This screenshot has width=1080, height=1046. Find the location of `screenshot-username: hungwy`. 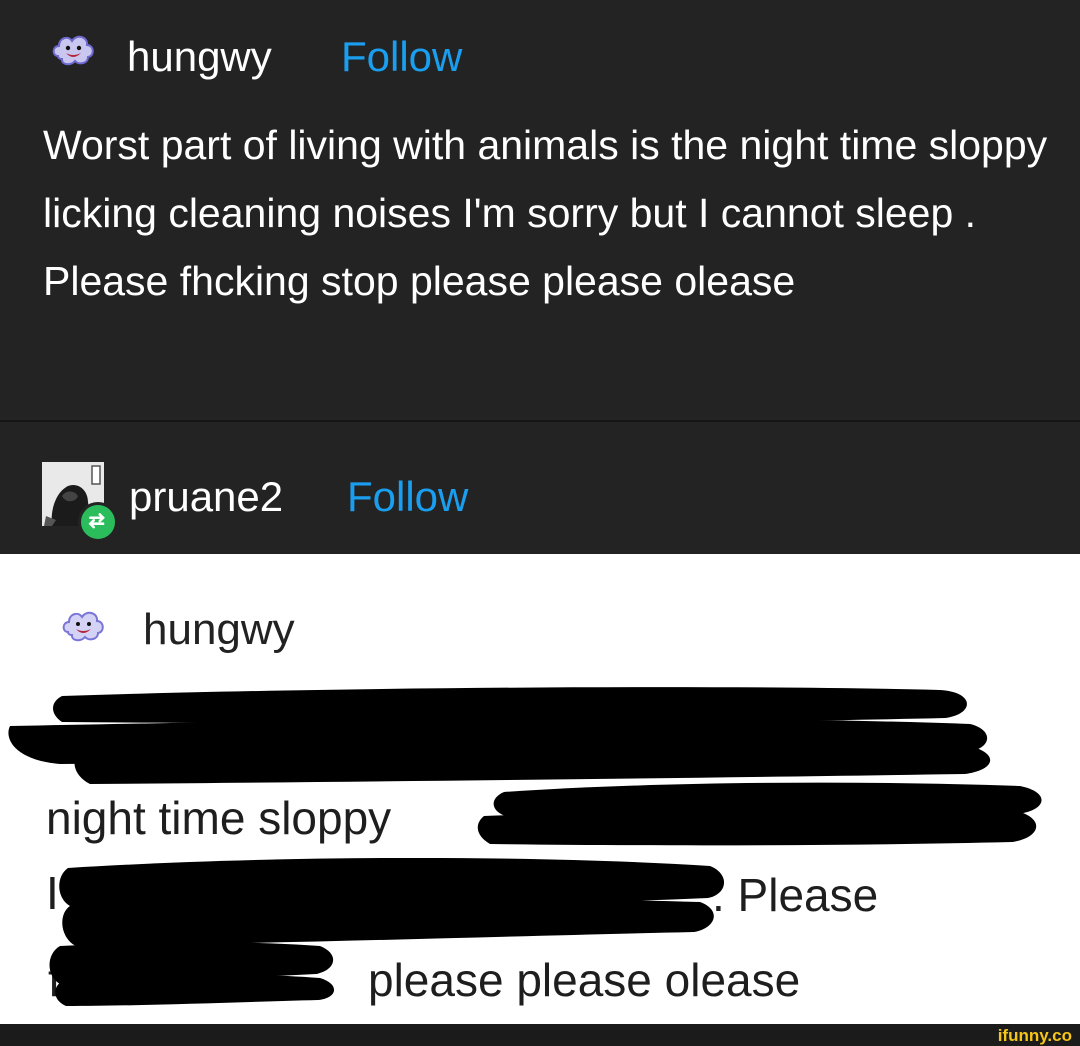

screenshot-username: hungwy is located at coordinates (219, 629).